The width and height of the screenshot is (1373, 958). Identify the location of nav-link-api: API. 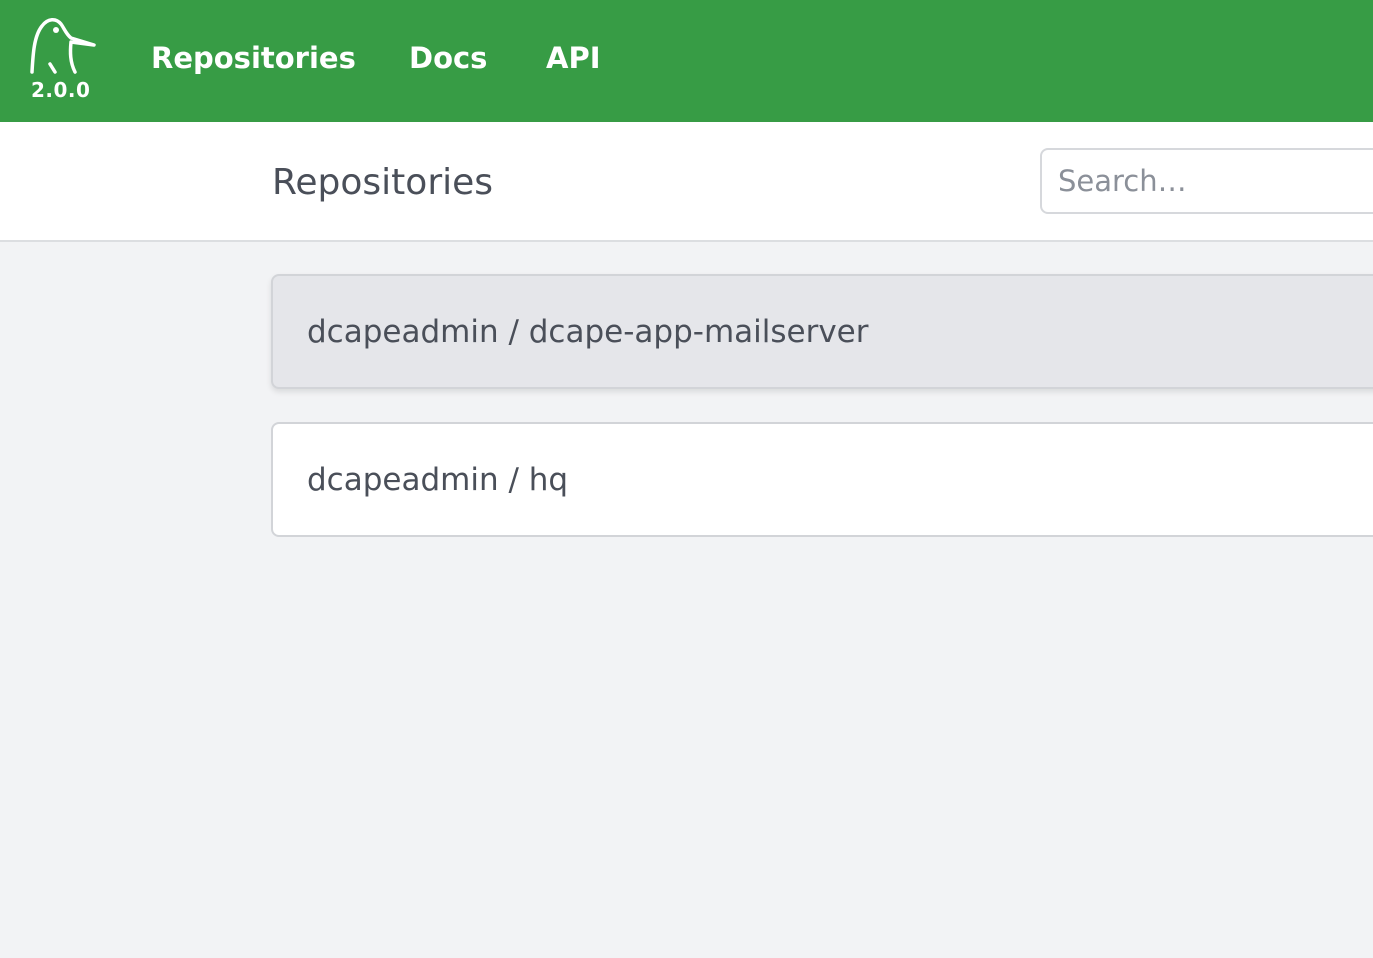
(573, 58).